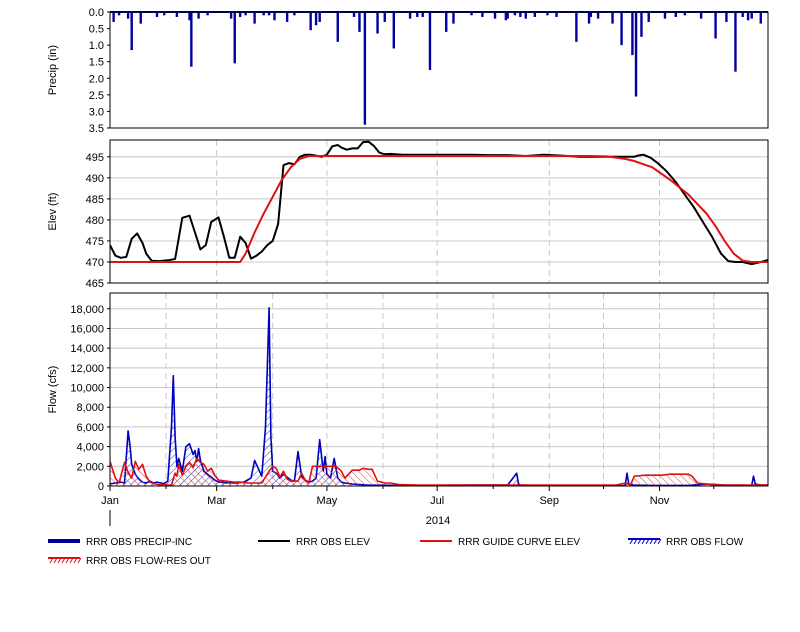 This screenshot has width=800, height=632. What do you see at coordinates (95, 284) in the screenshot?
I see `y-tick-label: 465` at bounding box center [95, 284].